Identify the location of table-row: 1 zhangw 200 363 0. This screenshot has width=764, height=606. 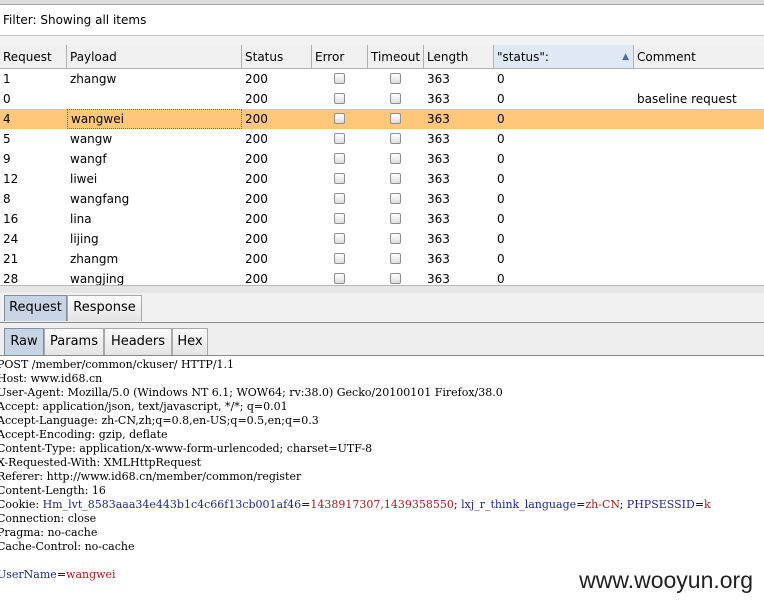
(382, 79).